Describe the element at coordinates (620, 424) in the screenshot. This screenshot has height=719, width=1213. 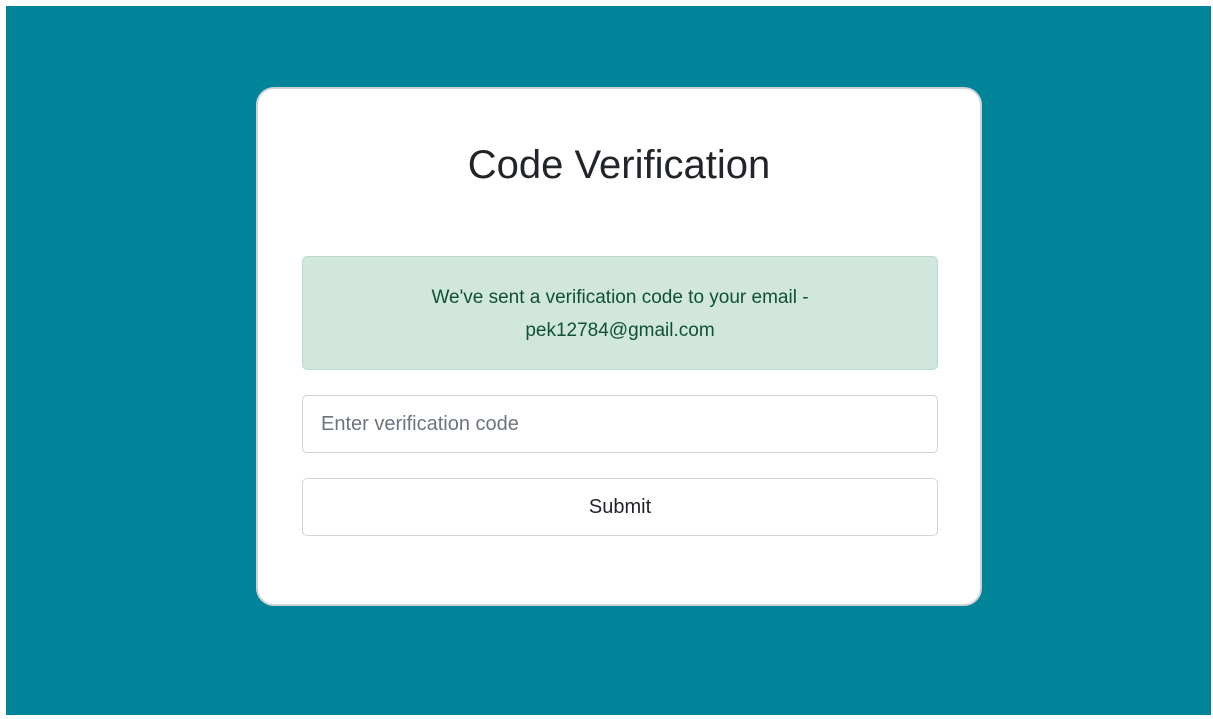
I see `verification-code-input` at that location.